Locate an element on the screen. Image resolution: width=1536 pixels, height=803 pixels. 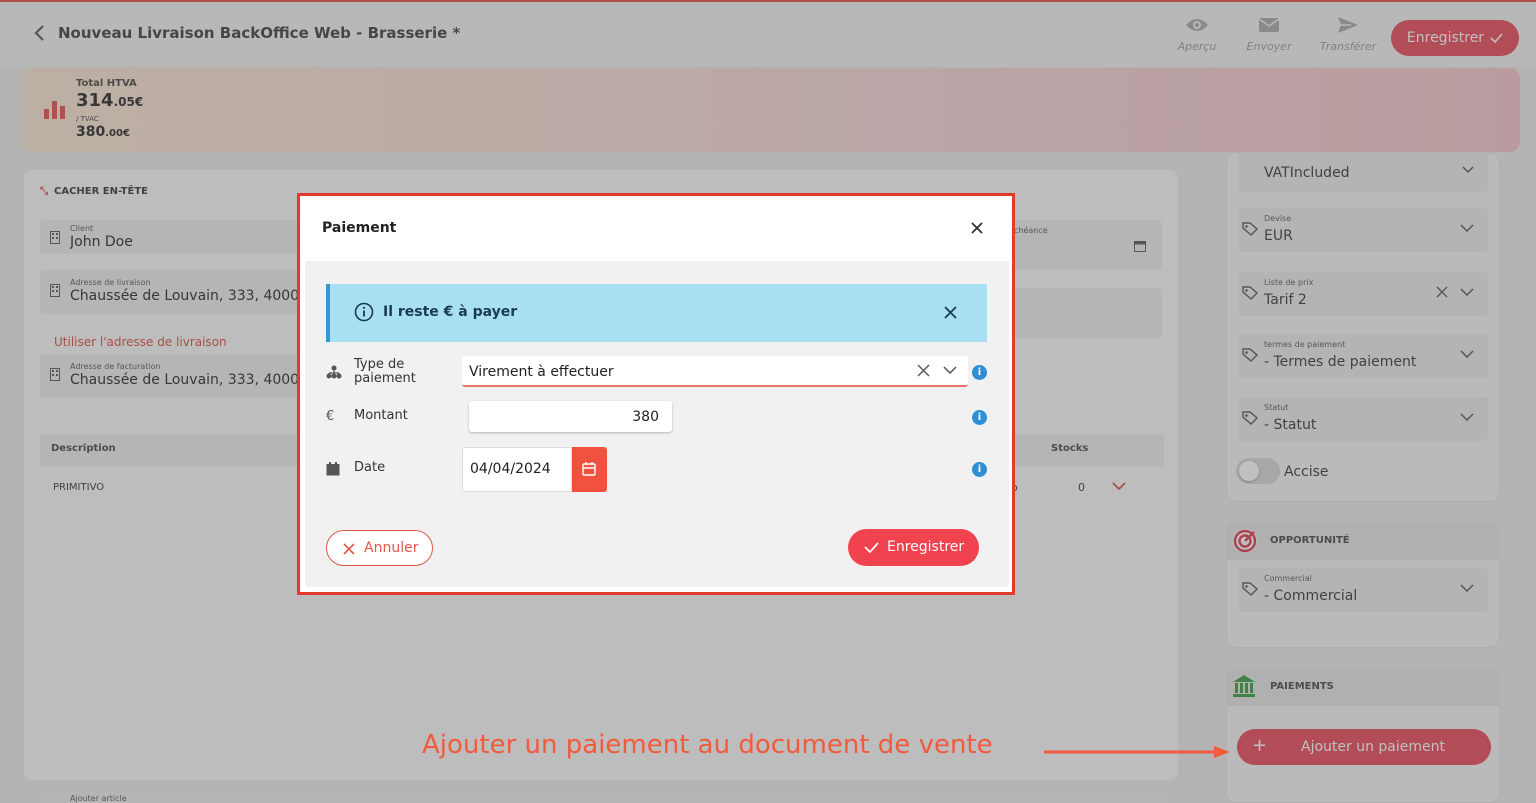
clear-icon is located at coordinates (923, 370).